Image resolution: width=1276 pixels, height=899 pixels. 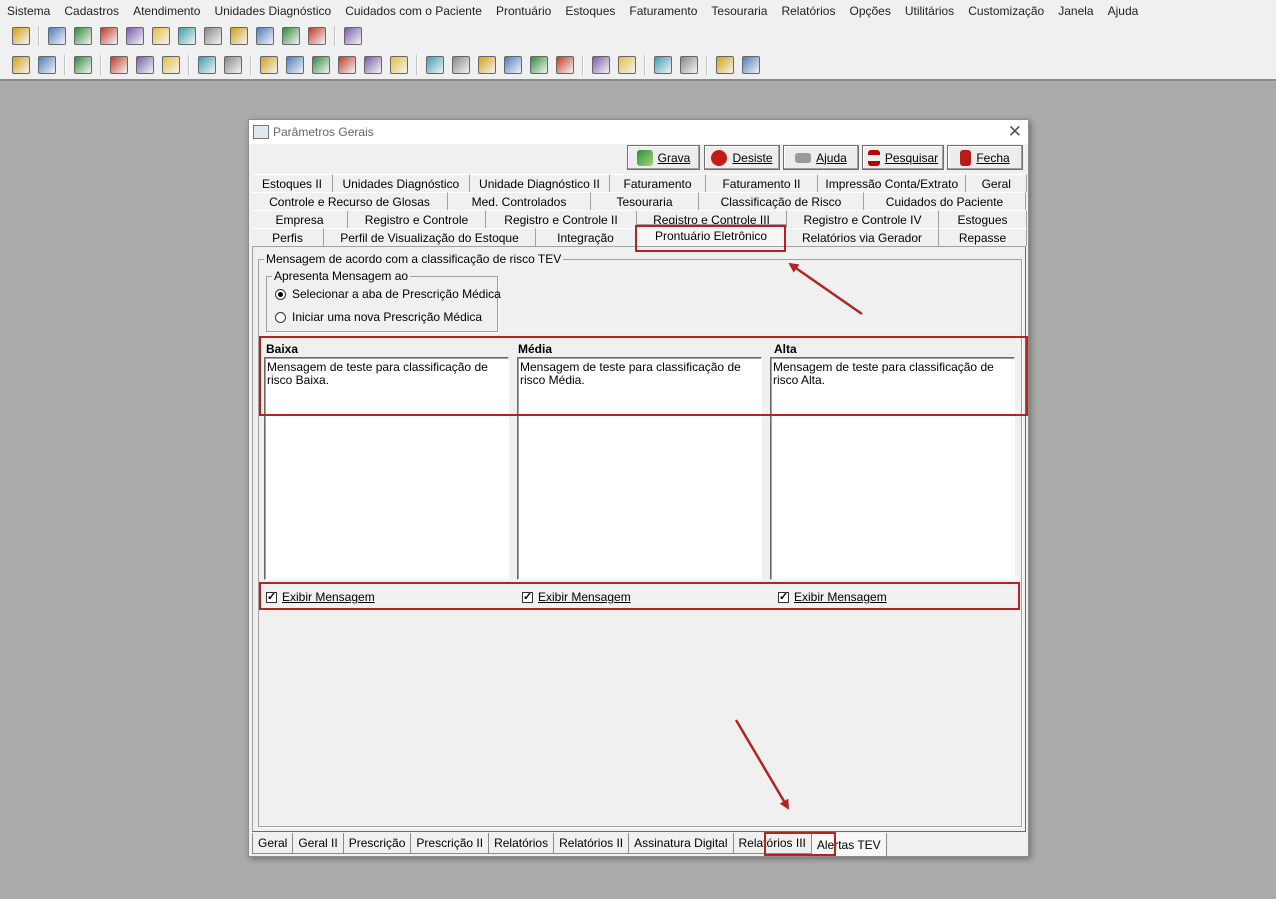 I want to click on arrow-to-alertas-tab, so click(x=762, y=764).